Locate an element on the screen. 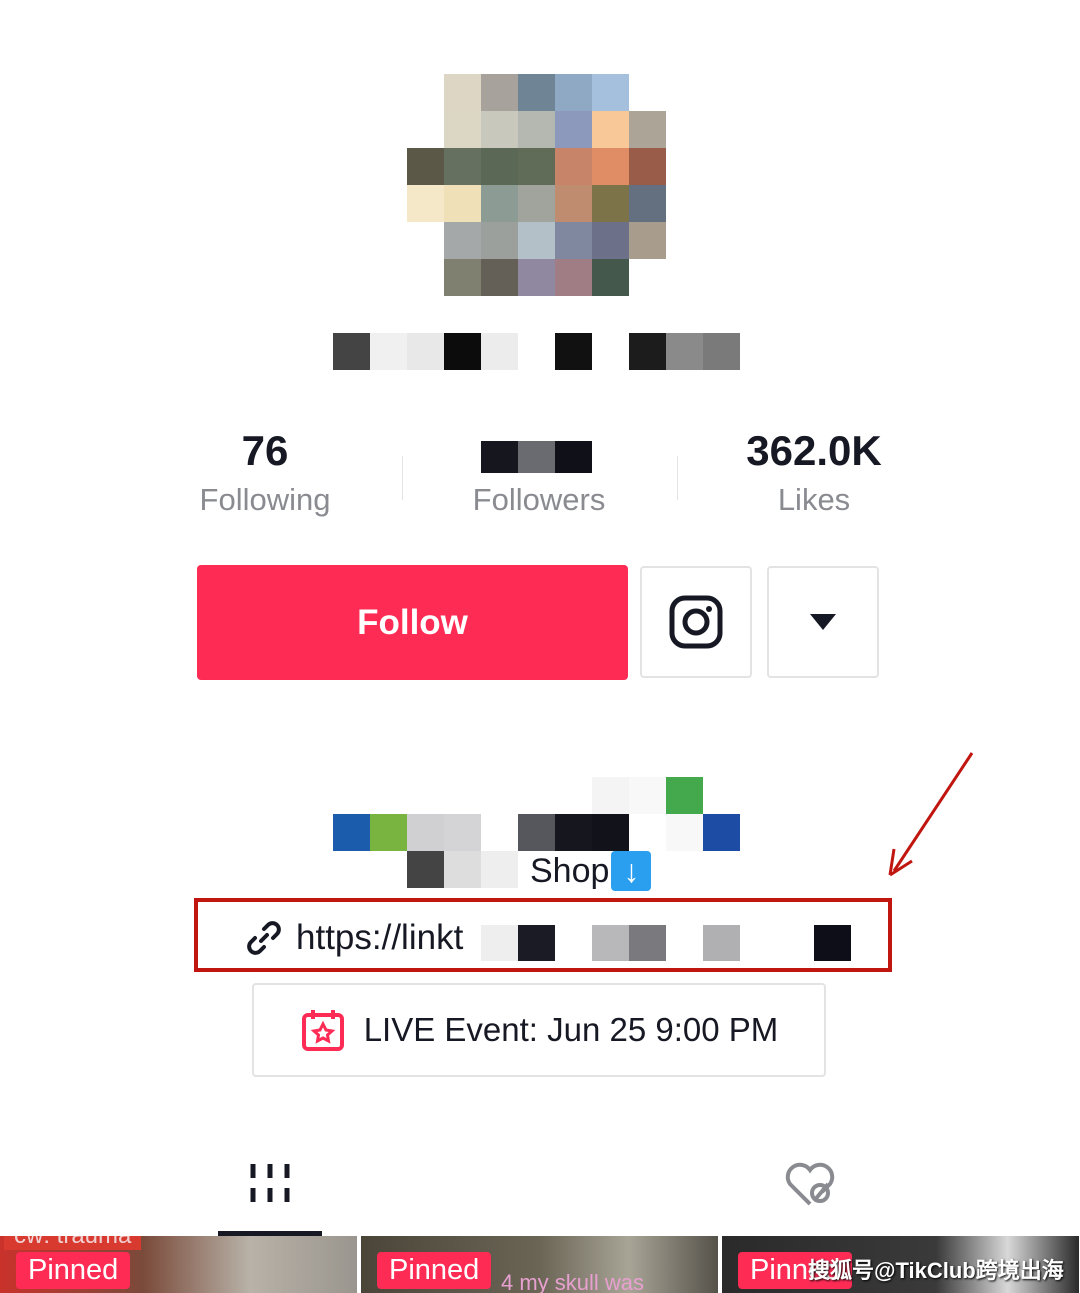  likes-count: 362.0K is located at coordinates (814, 450).